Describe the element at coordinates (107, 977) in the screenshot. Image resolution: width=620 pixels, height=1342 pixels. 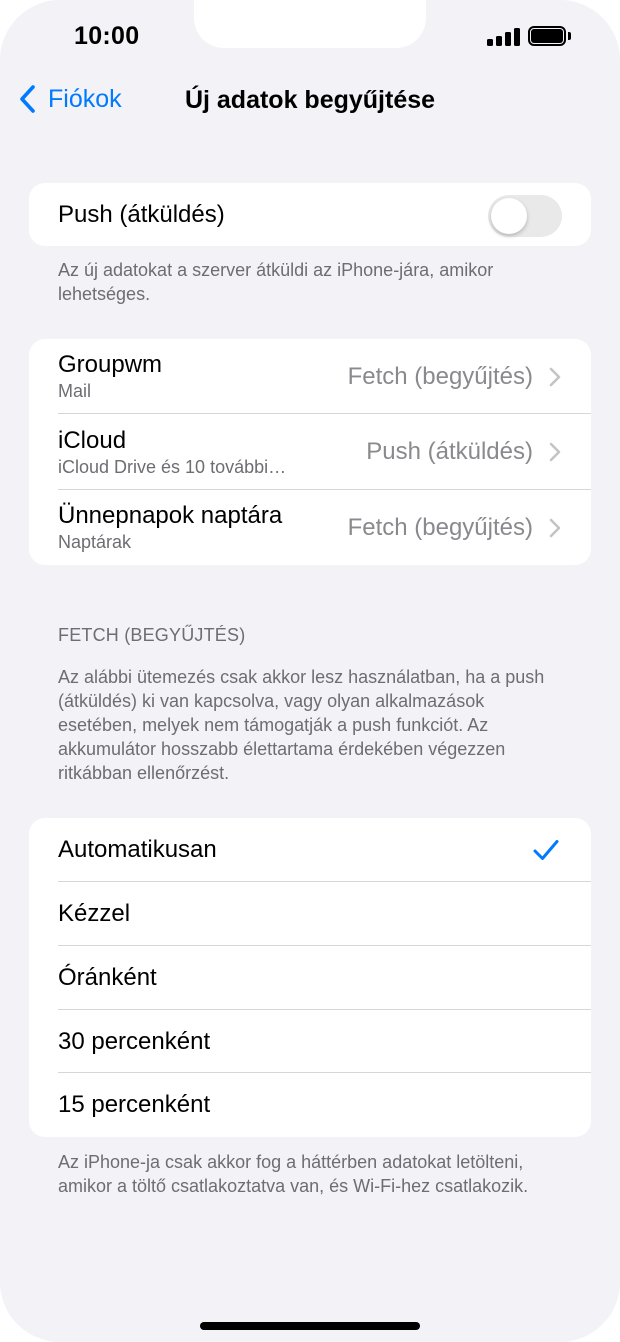
I see `option-label: Óránként` at that location.